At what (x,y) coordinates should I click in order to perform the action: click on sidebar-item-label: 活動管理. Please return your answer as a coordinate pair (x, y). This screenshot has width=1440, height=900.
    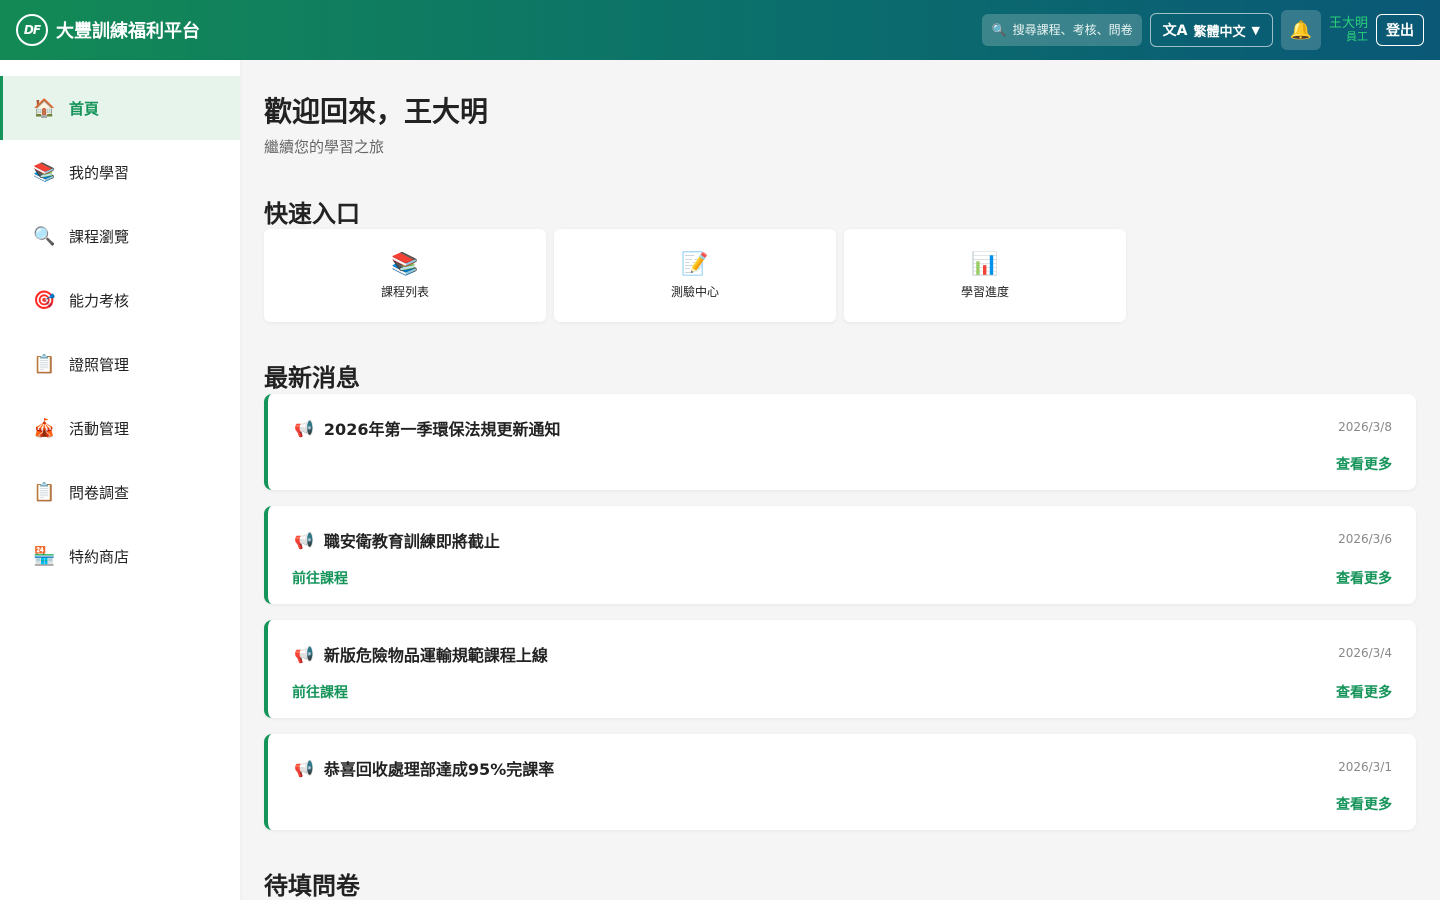
    Looking at the image, I should click on (99, 428).